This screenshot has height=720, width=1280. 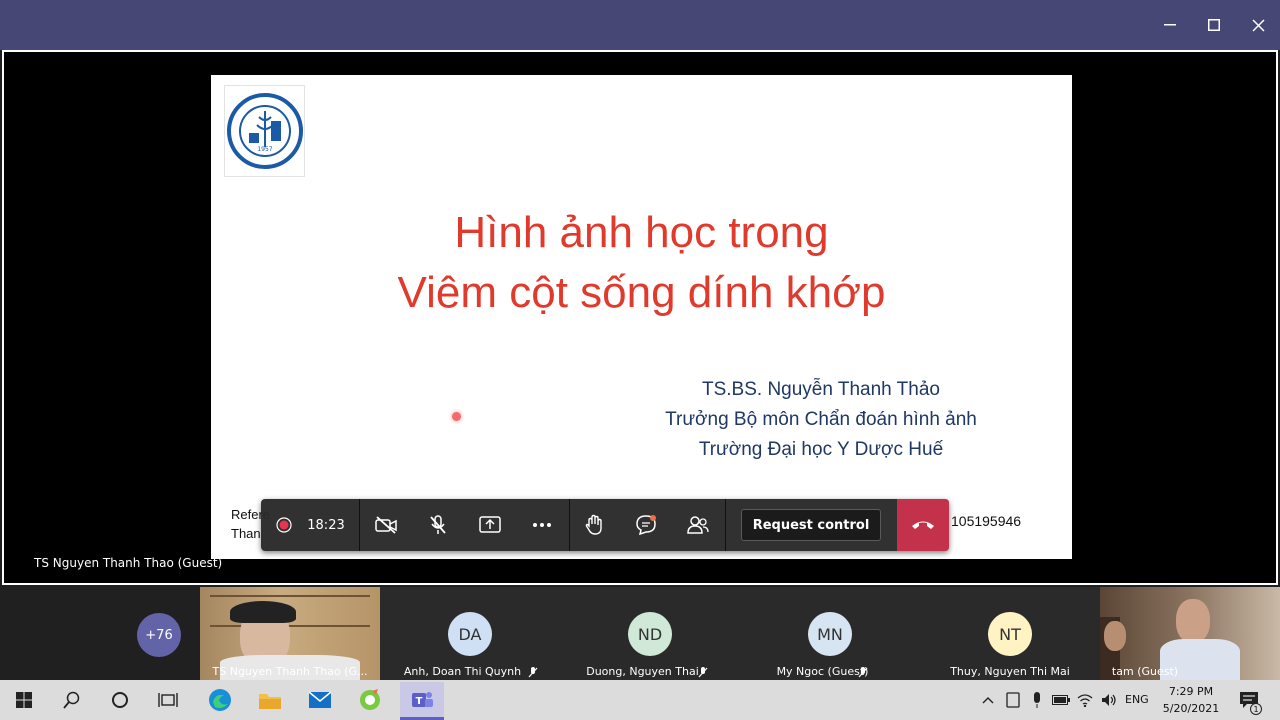 What do you see at coordinates (462, 671) in the screenshot?
I see `participant-name: Anh, Doan Thi Quynh` at bounding box center [462, 671].